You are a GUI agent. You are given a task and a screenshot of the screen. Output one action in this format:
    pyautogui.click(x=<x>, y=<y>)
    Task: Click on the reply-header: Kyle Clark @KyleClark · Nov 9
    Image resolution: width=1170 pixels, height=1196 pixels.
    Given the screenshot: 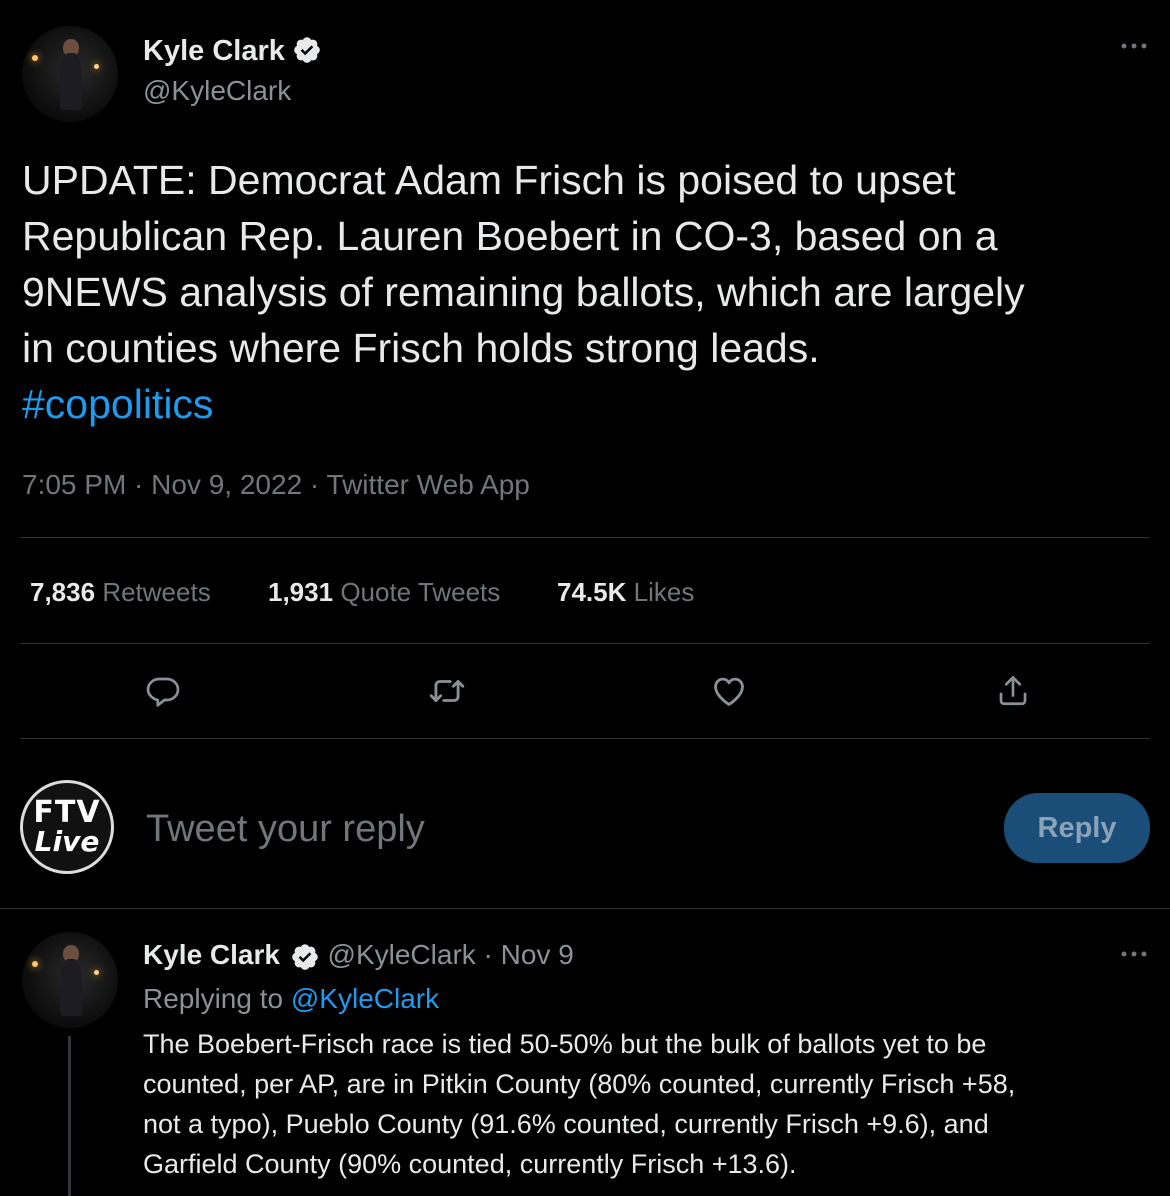 What is the action you would take?
    pyautogui.click(x=358, y=956)
    